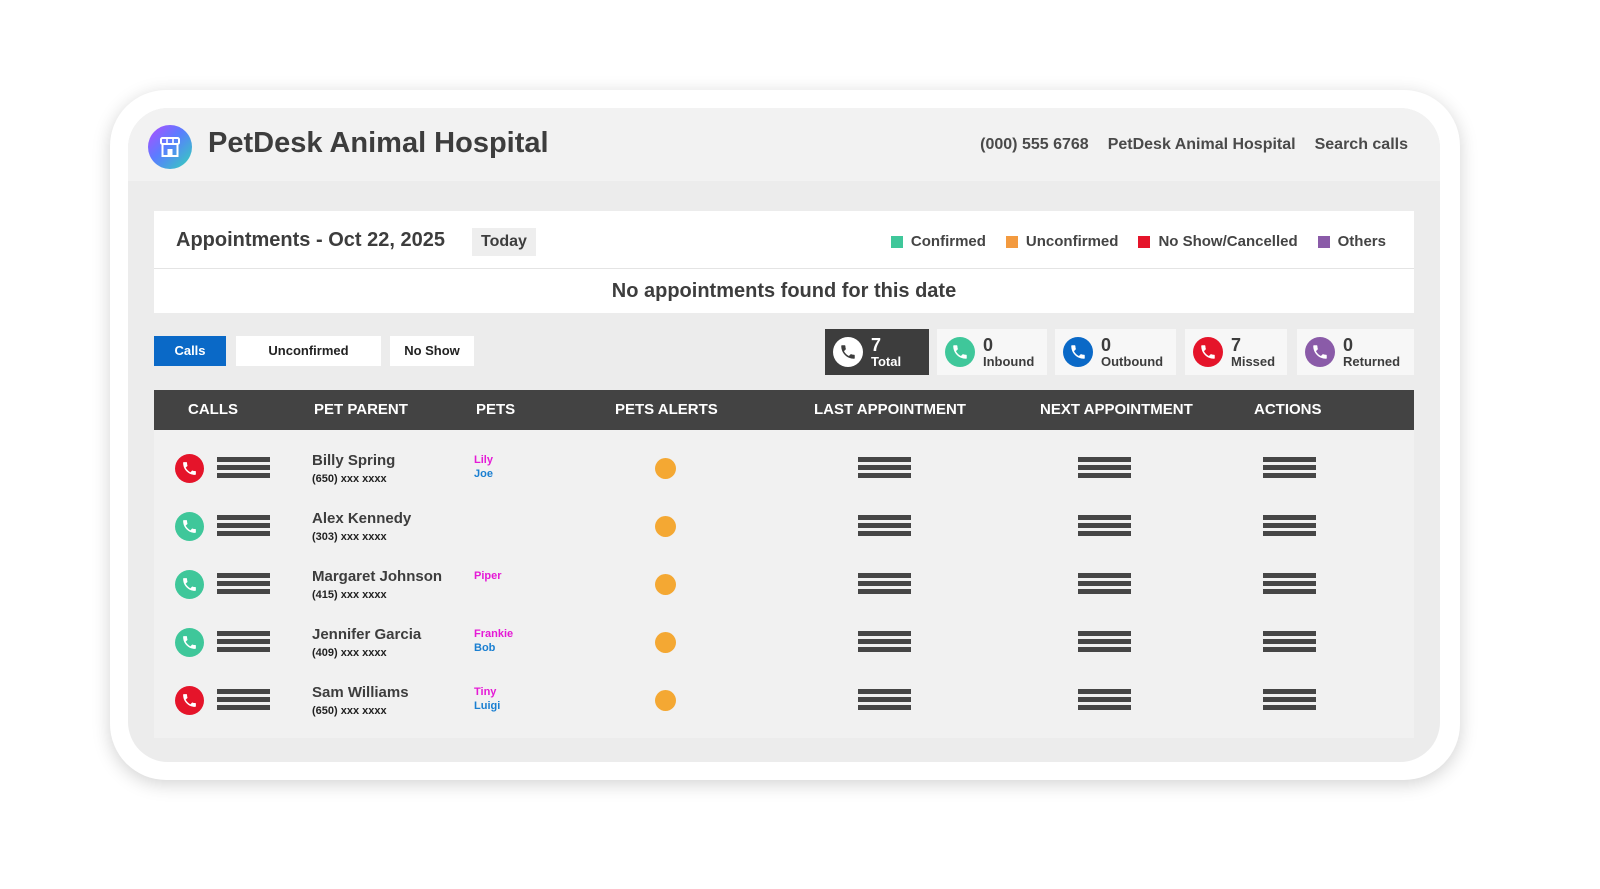 The width and height of the screenshot is (1600, 889). What do you see at coordinates (487, 706) in the screenshot?
I see `pet-name: Luigi` at bounding box center [487, 706].